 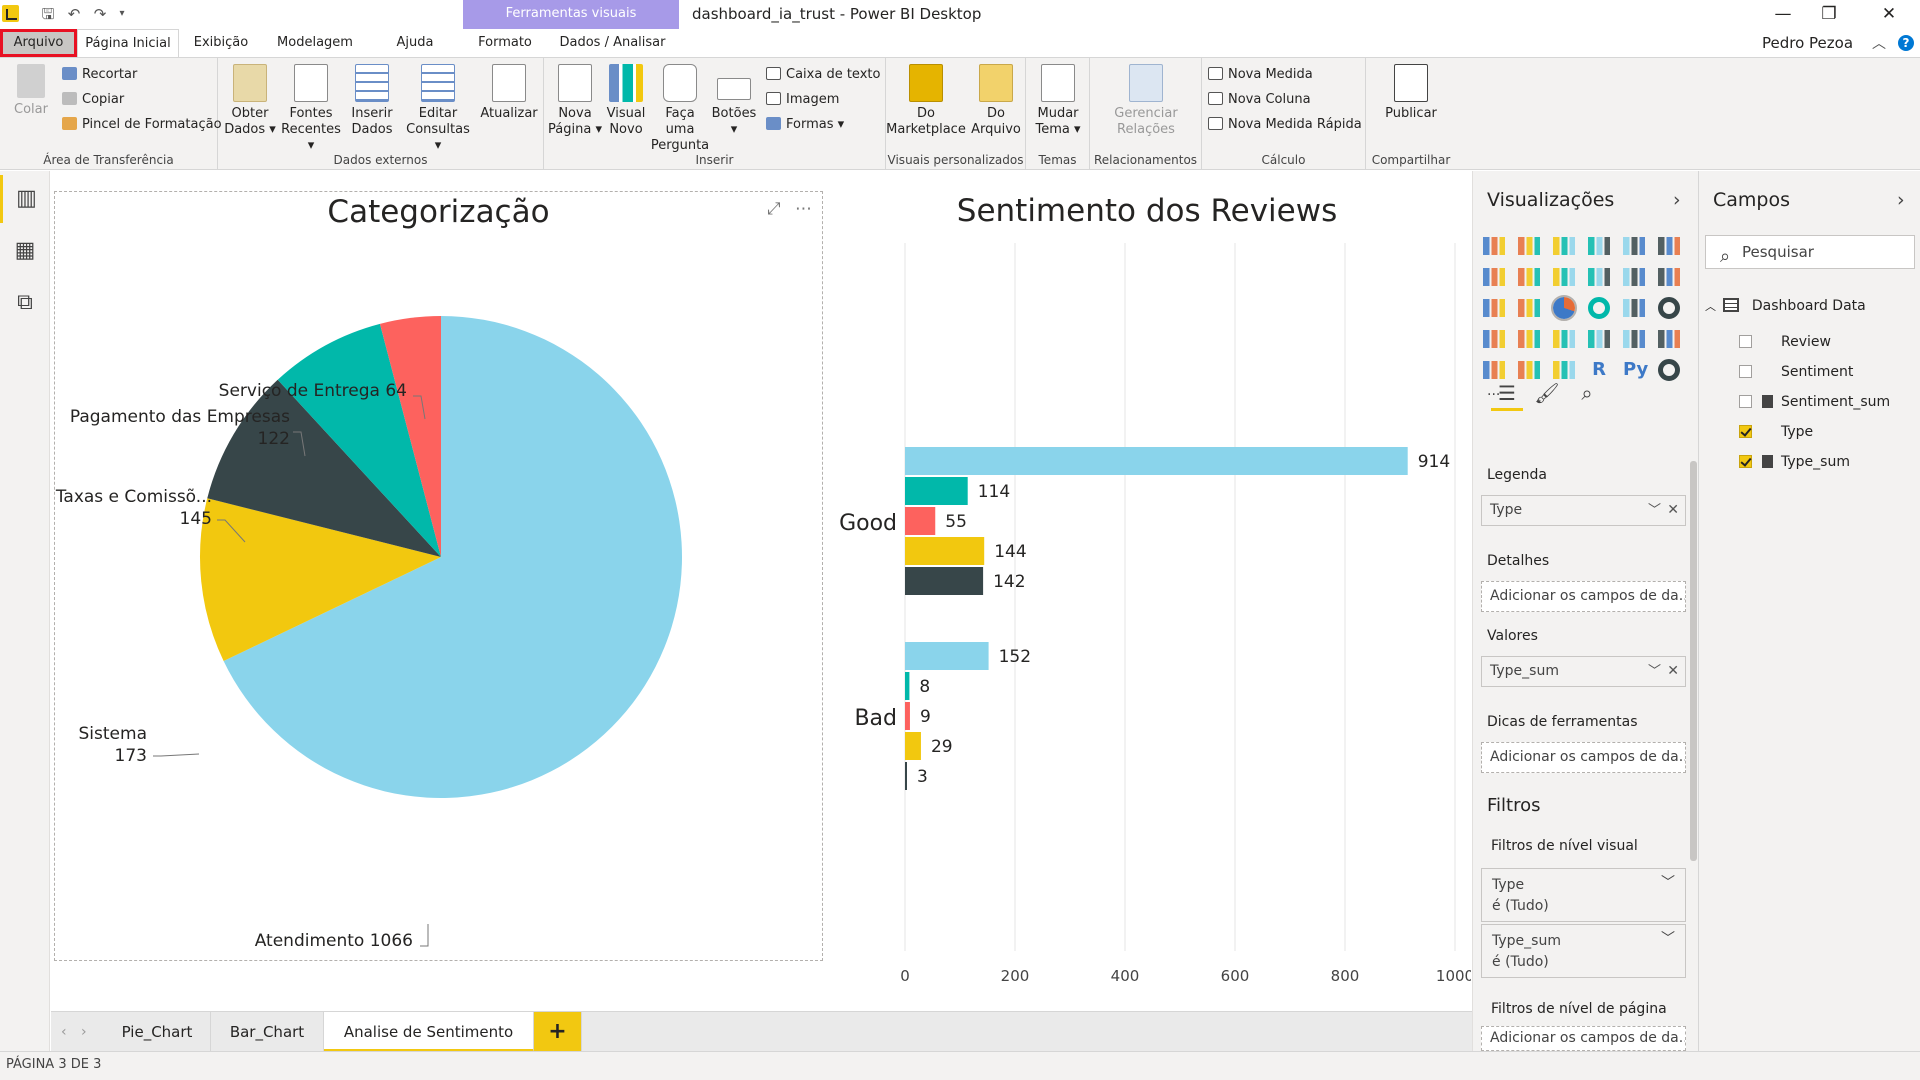 What do you see at coordinates (267, 1032) in the screenshot?
I see `page-tab-bar-chart: Bar_Chart` at bounding box center [267, 1032].